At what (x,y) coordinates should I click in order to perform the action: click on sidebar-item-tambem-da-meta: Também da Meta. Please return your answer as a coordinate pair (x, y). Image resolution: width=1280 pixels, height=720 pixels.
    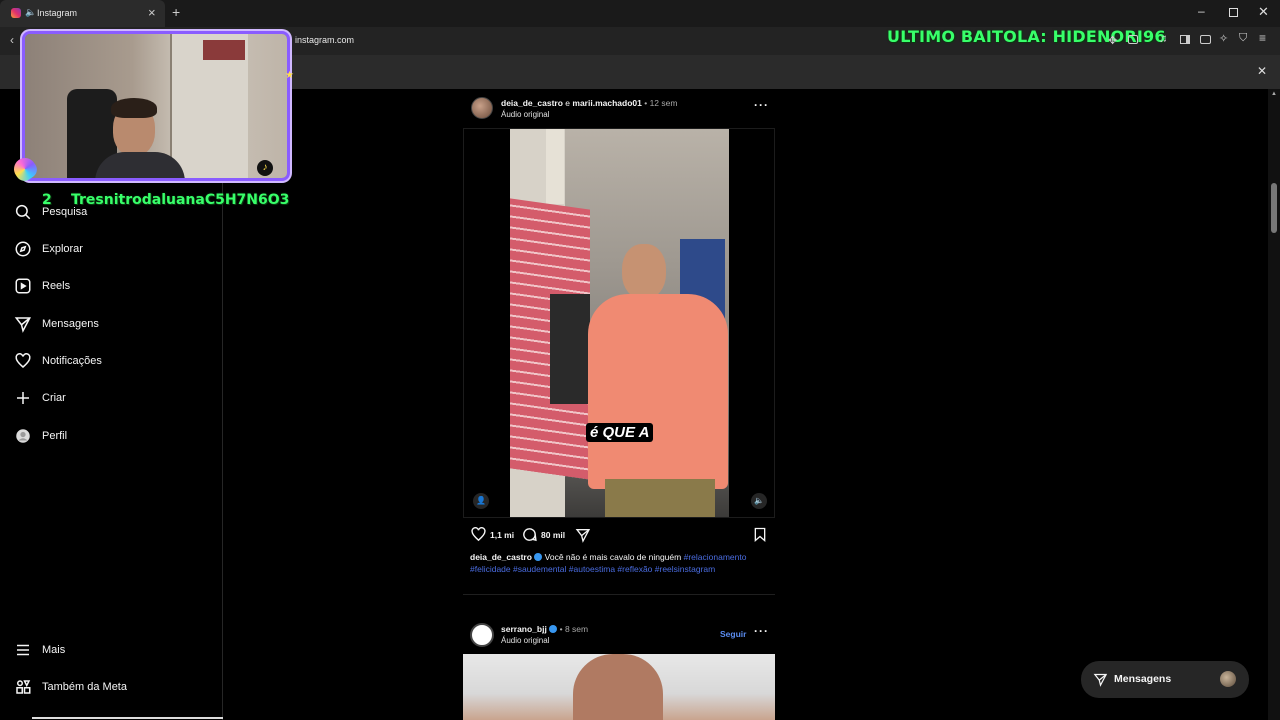
    Looking at the image, I should click on (70, 687).